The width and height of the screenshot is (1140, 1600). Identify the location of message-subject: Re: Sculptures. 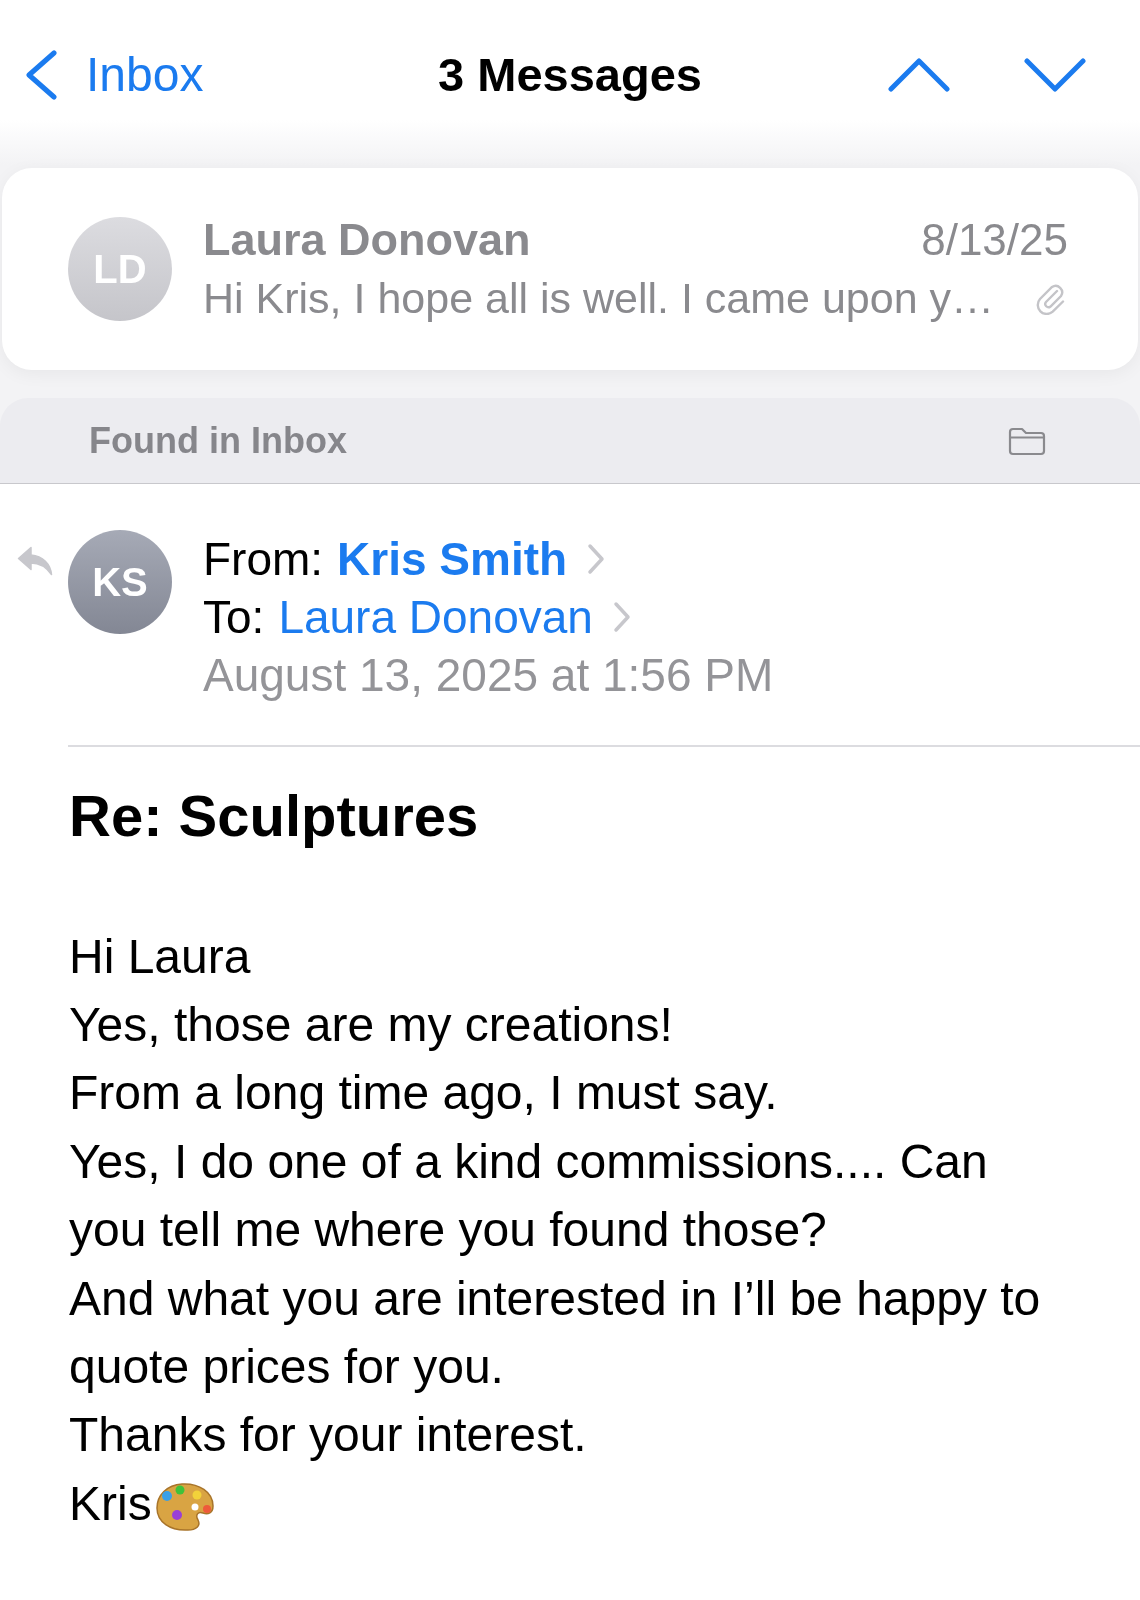
(274, 815).